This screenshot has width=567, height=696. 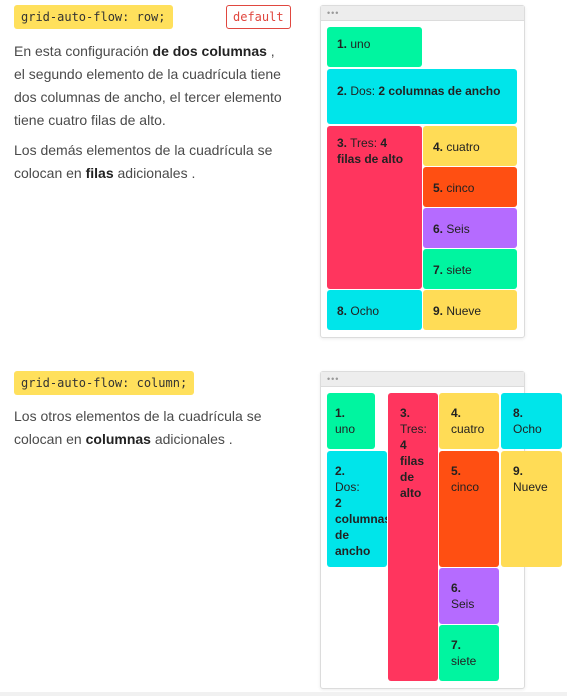 What do you see at coordinates (191, 439) in the screenshot?
I see `col-desc-text-end: adicionales .` at bounding box center [191, 439].